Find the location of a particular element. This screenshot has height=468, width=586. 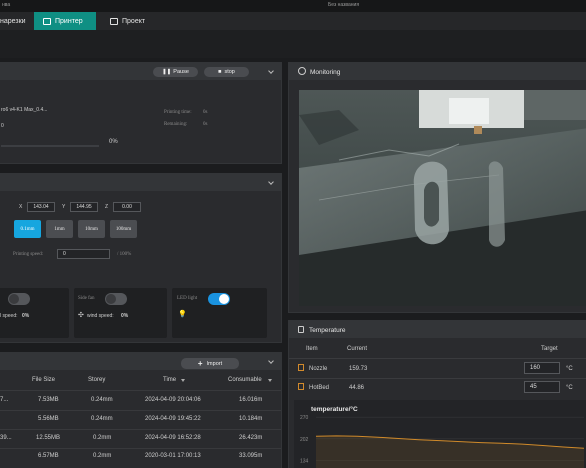

led-light-toggle is located at coordinates (219, 299).